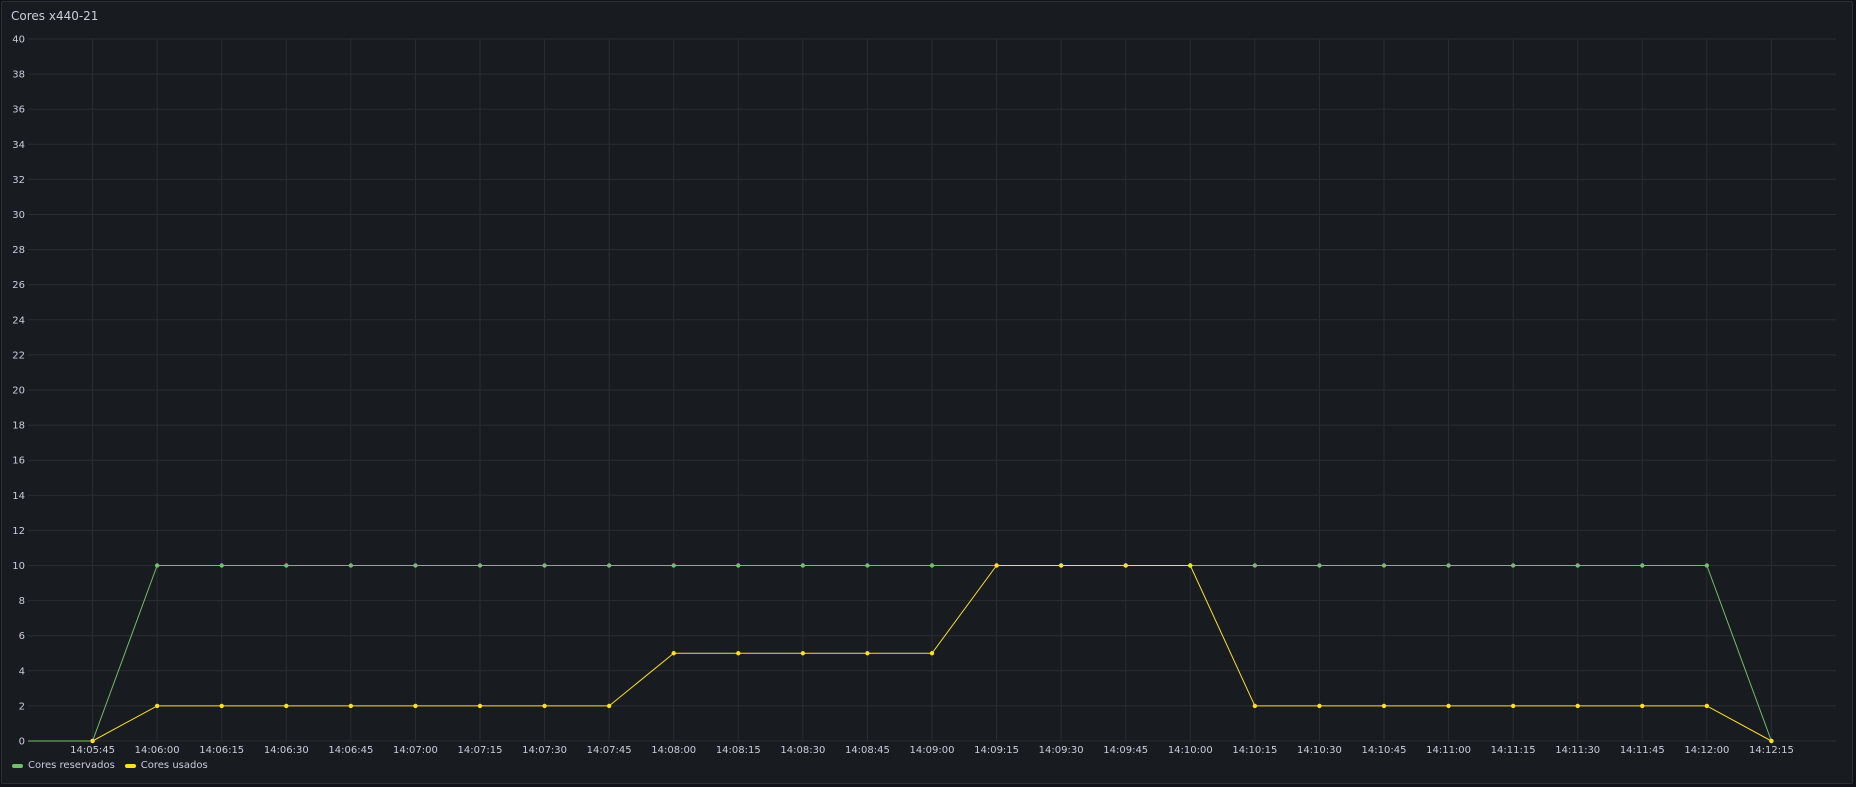 The width and height of the screenshot is (1856, 787). Describe the element at coordinates (673, 750) in the screenshot. I see `x-tick-label: 14:08:00` at that location.